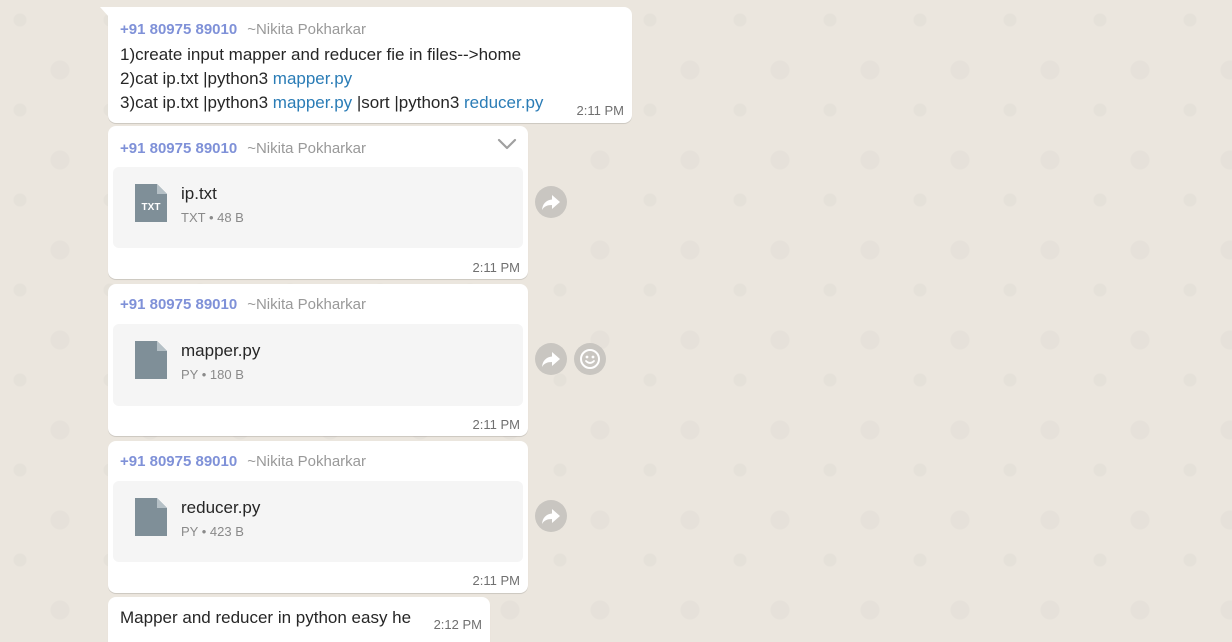 Image resolution: width=1232 pixels, height=642 pixels. Describe the element at coordinates (318, 521) in the screenshot. I see `file-attachment: reducer.py PY • 423 B` at that location.